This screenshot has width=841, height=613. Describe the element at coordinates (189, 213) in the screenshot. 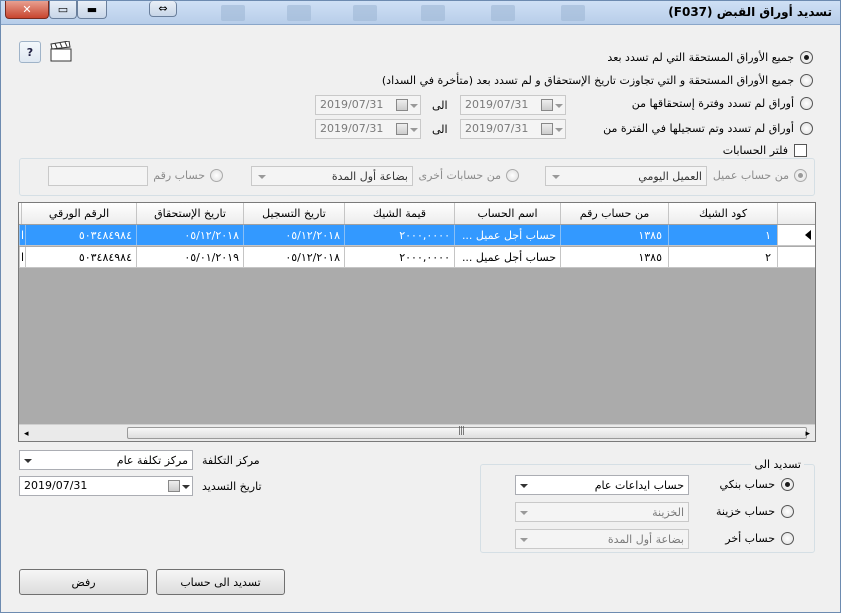

I see `col-header-due-date: تاريخ الإستحقاق` at that location.